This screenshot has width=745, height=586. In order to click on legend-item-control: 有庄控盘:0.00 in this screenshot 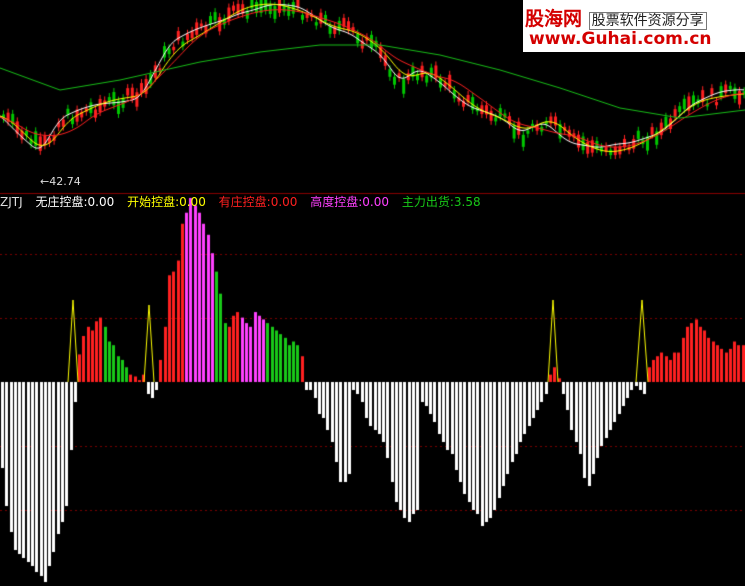, I will do `click(258, 202)`.